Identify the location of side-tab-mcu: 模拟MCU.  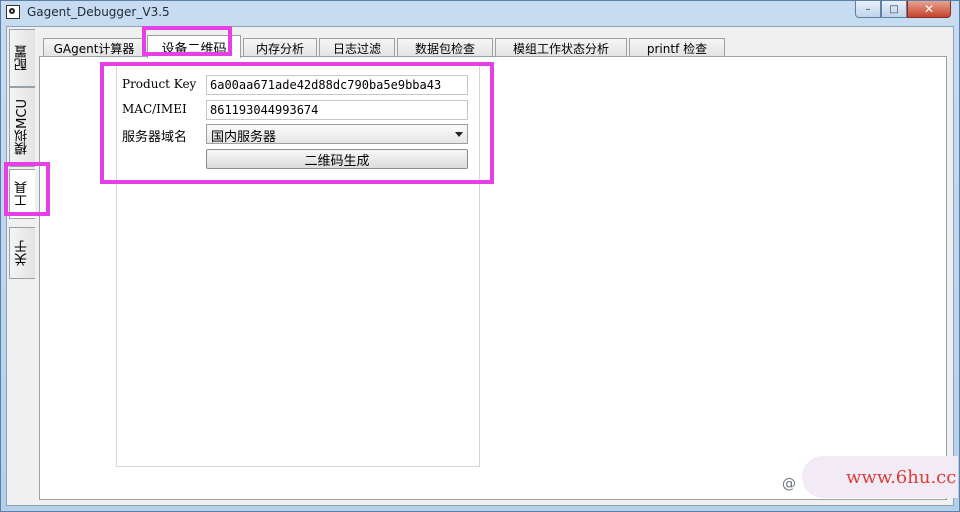
(22, 127).